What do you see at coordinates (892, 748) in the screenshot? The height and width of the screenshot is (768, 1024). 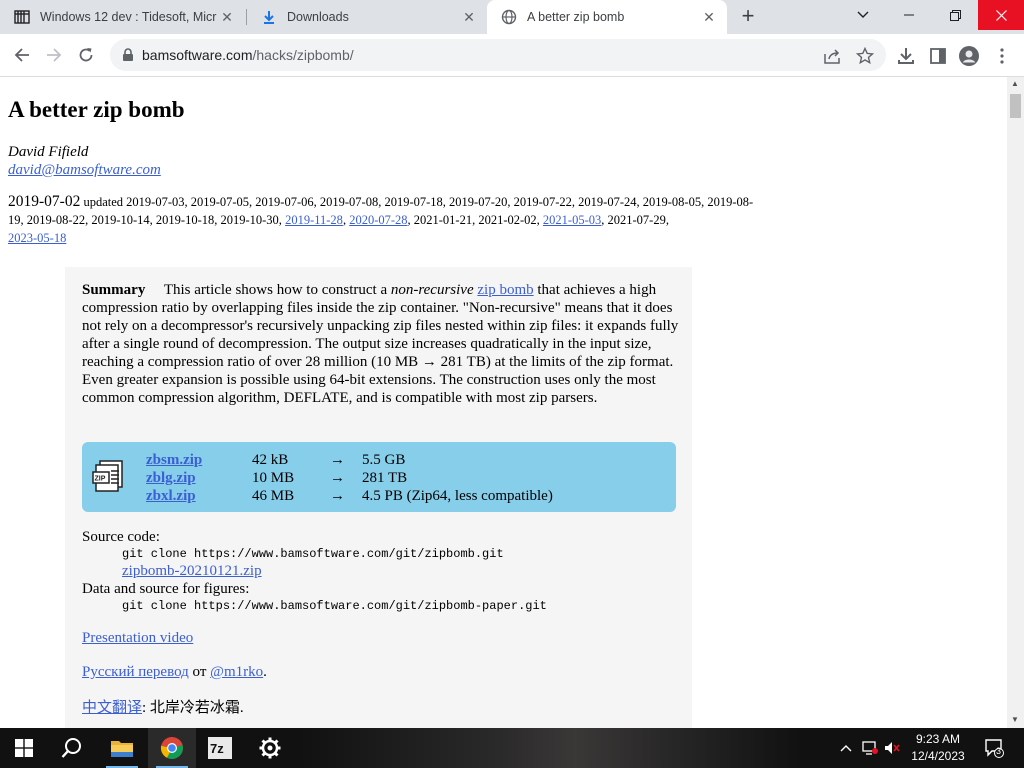 I see `volume-muted-icon` at bounding box center [892, 748].